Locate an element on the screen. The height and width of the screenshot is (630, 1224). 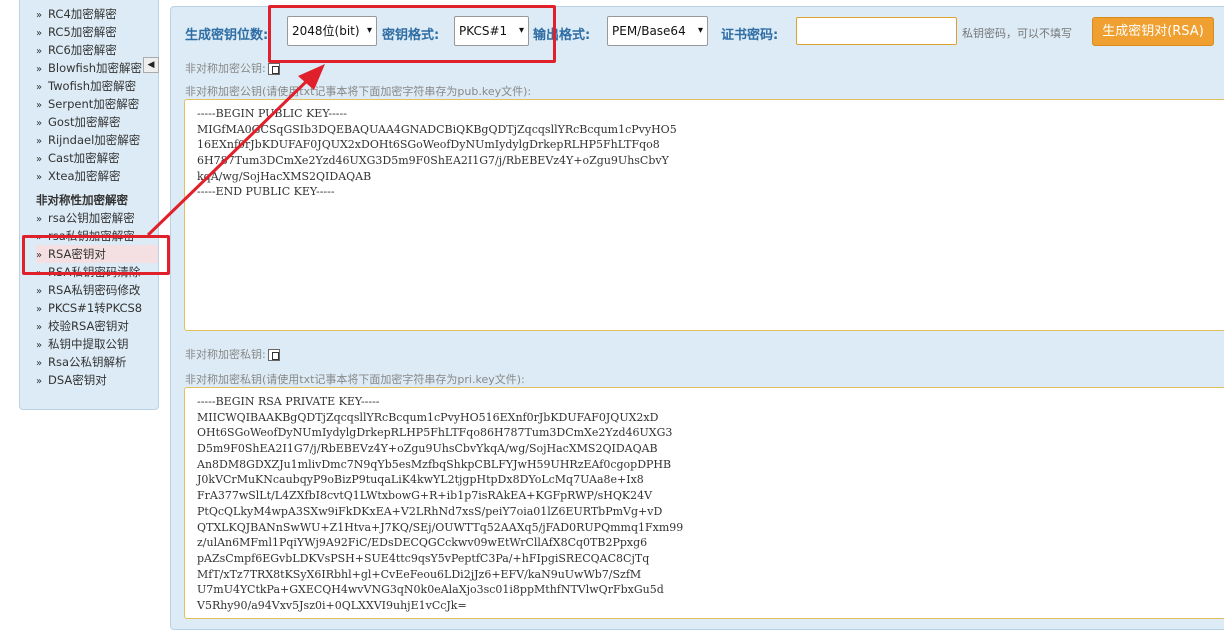
annotation-arrow is located at coordinates (235, 150).